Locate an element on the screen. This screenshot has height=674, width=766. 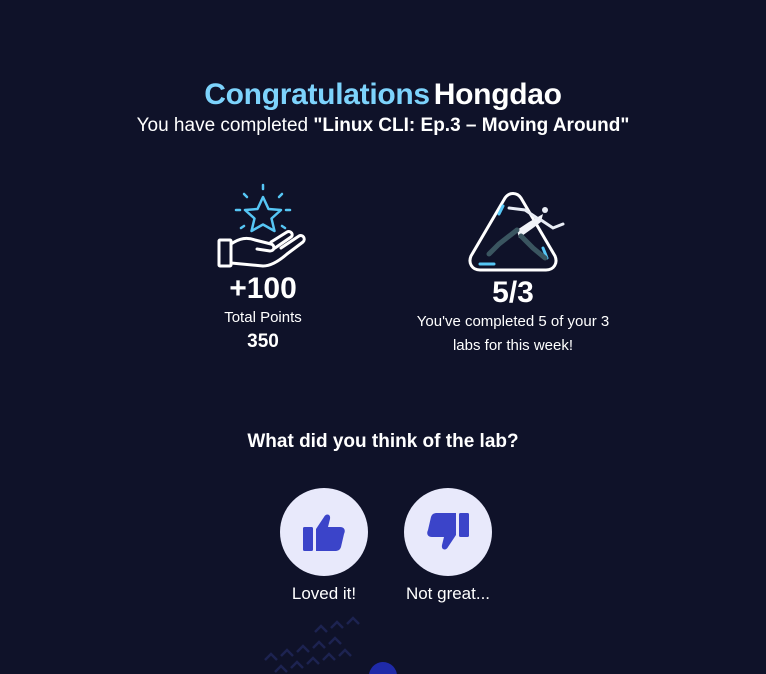
points-gained: +100 is located at coordinates (263, 288).